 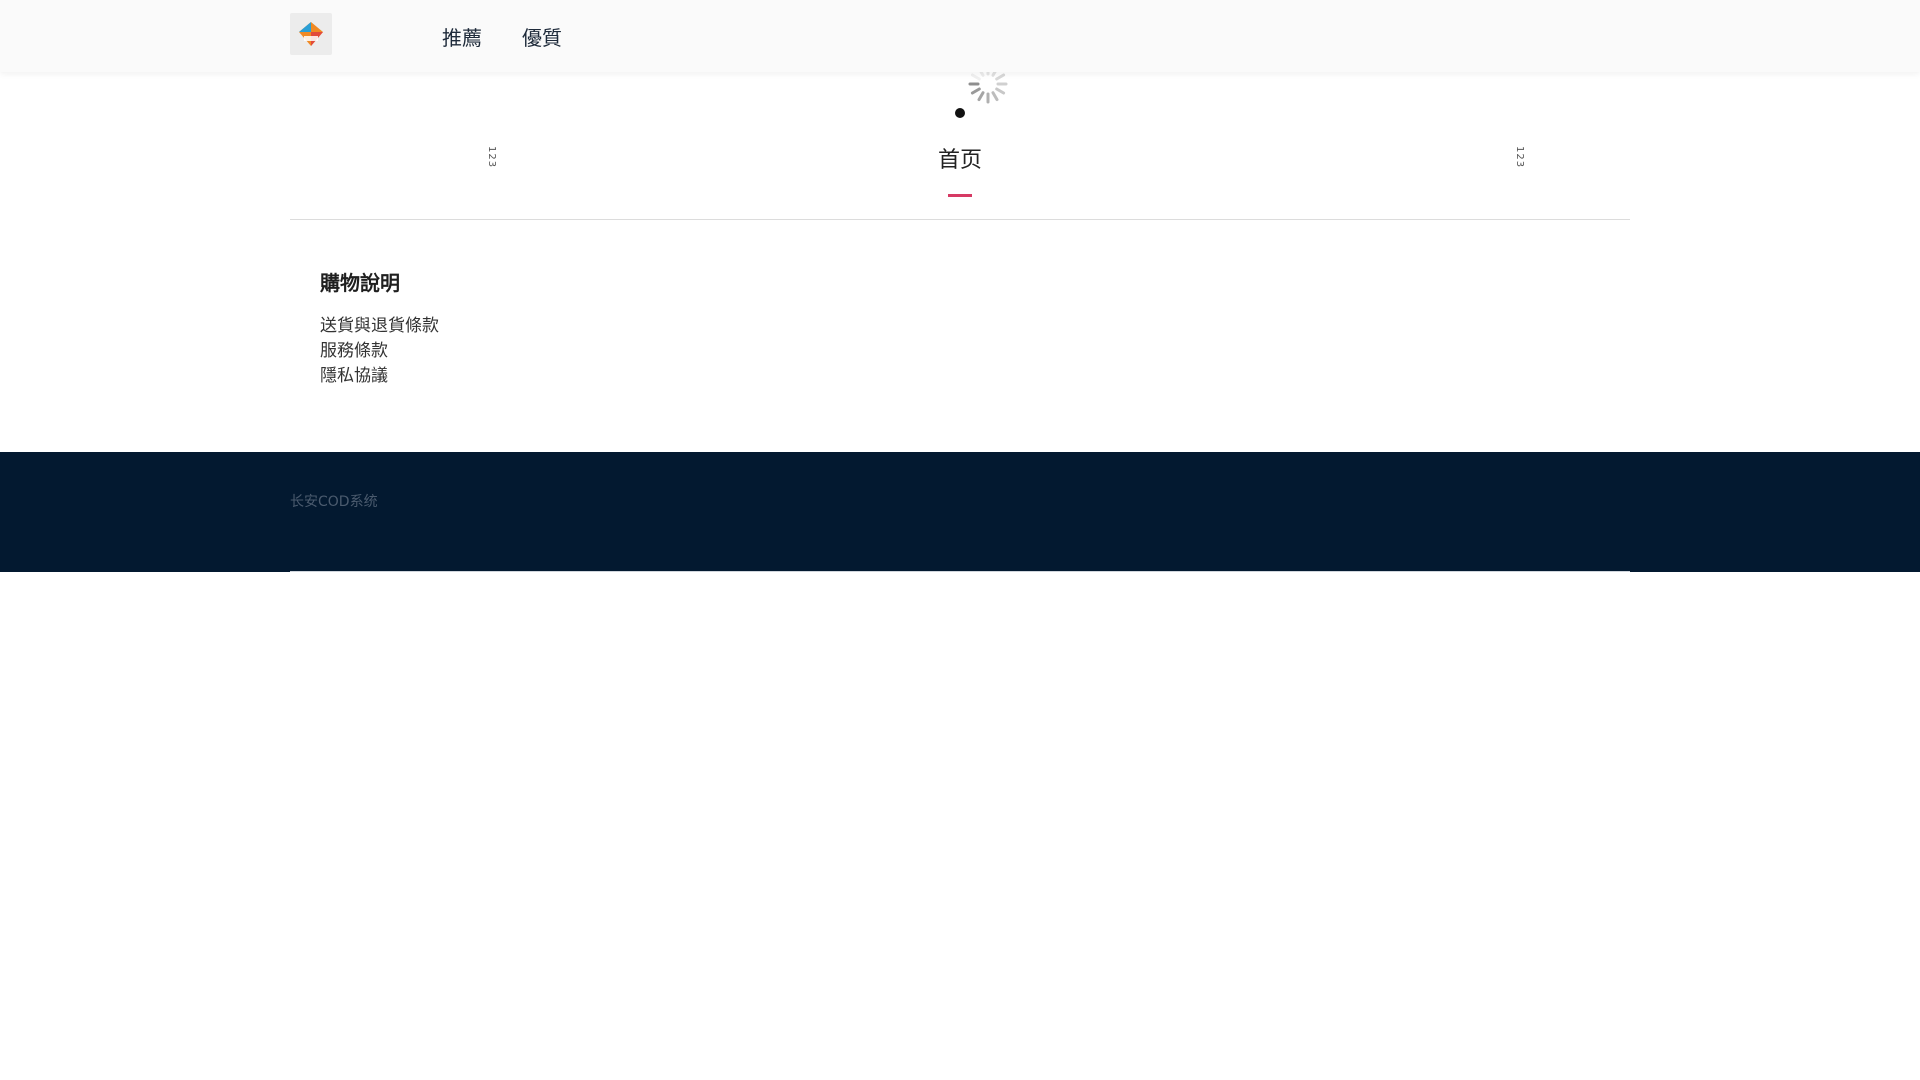 I want to click on active-tab-indicator, so click(x=960, y=195).